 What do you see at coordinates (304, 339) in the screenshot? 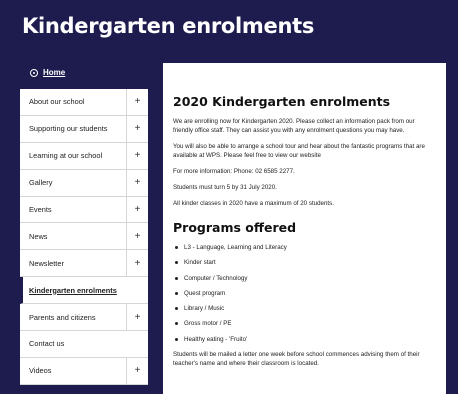
I see `list-item: Healthy eating - 'Fruito'` at bounding box center [304, 339].